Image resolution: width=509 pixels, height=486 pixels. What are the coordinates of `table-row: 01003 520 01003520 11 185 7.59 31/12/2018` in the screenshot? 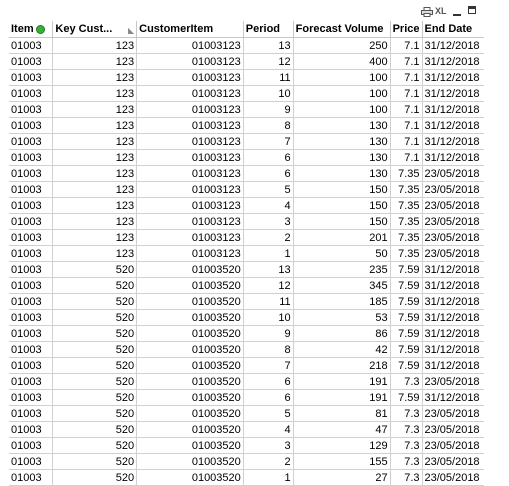 It's located at (246, 301).